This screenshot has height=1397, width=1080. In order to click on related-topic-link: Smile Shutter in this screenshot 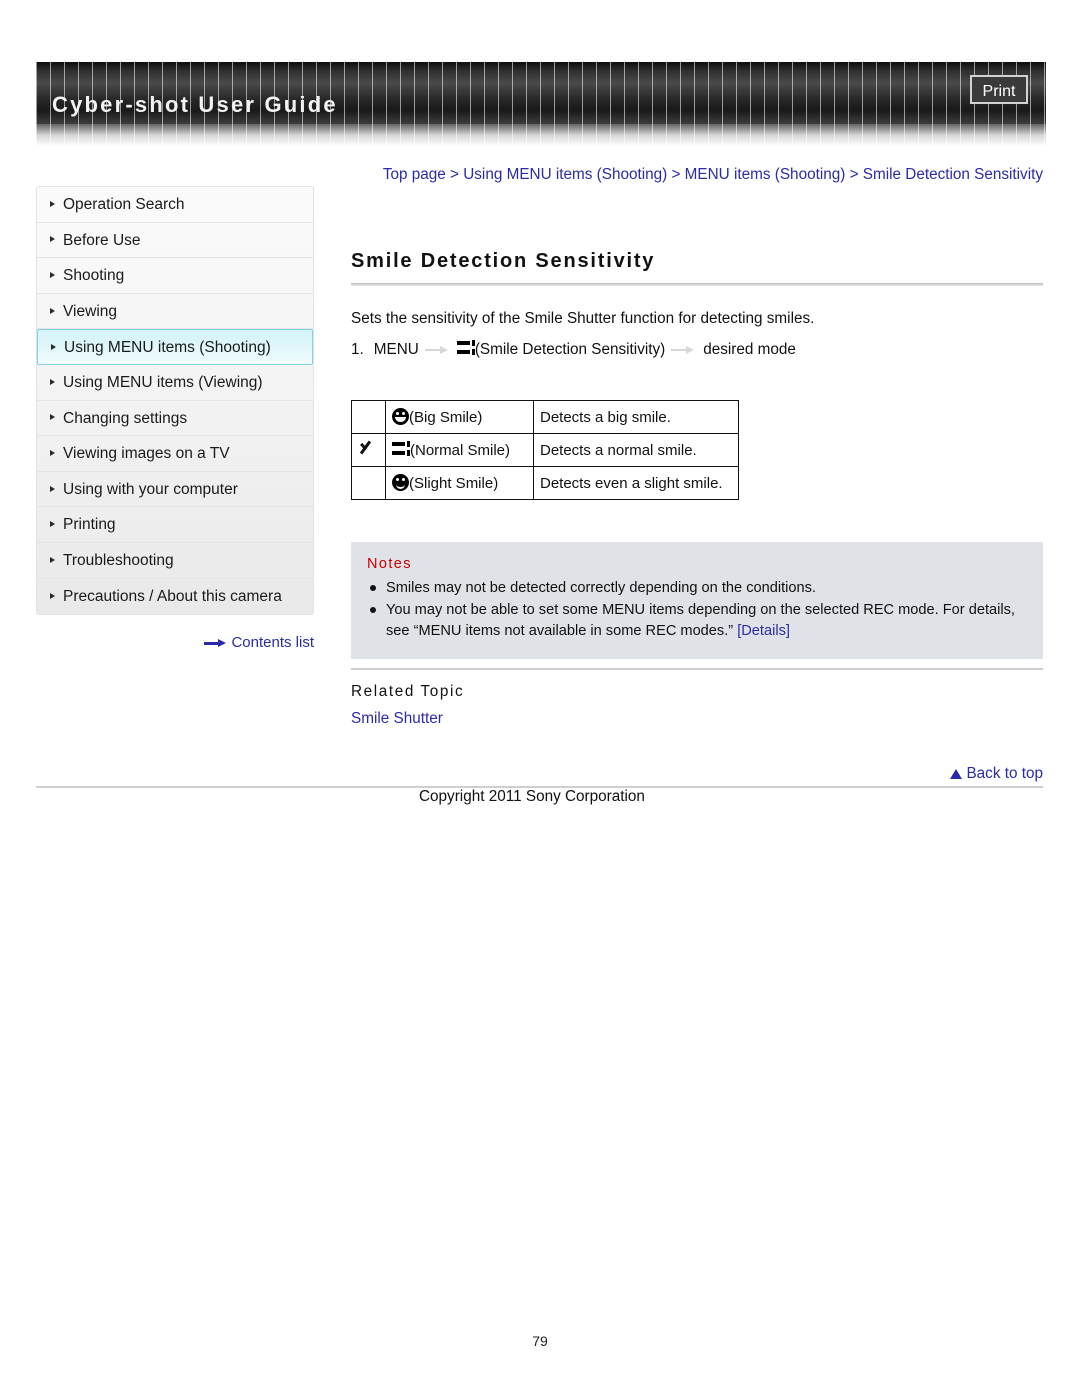, I will do `click(397, 719)`.